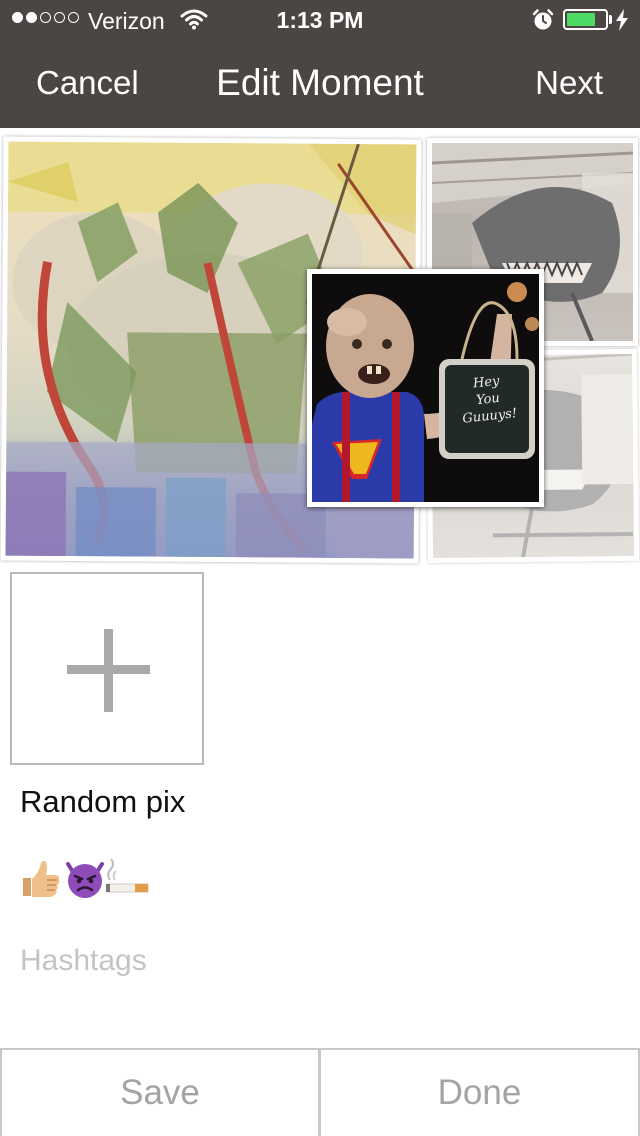 Image resolution: width=640 pixels, height=1136 pixels. I want to click on bottom-action-bar: Save Done, so click(320, 1092).